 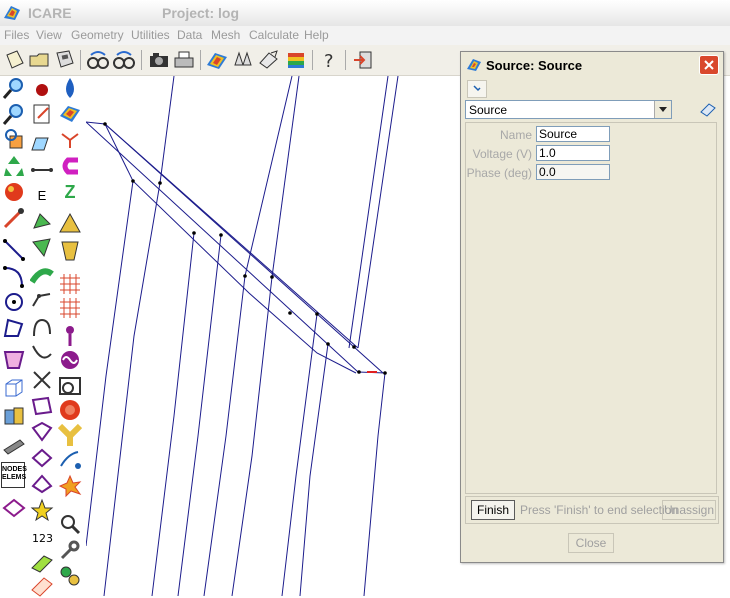 I want to click on nodes-elems-icon: NODES ELEMS, so click(x=14, y=475).